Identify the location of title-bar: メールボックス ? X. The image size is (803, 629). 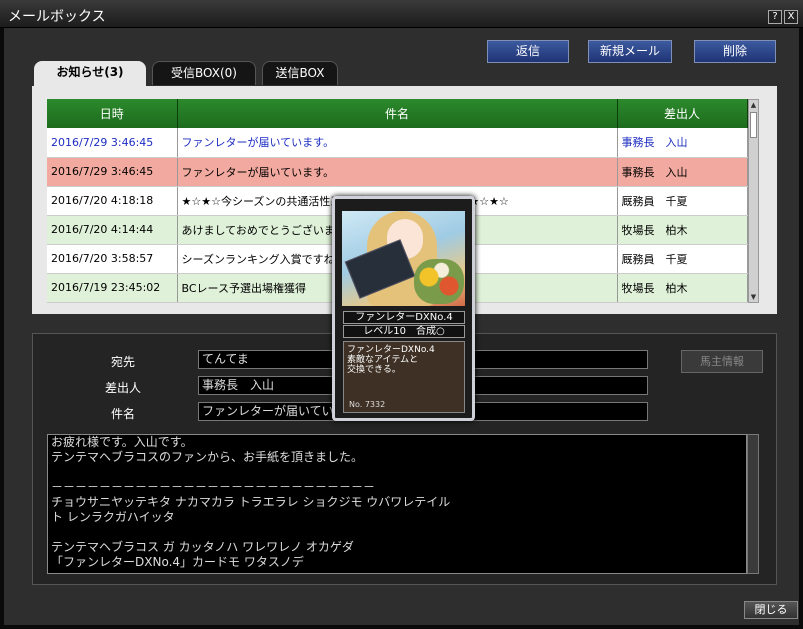
(401, 14).